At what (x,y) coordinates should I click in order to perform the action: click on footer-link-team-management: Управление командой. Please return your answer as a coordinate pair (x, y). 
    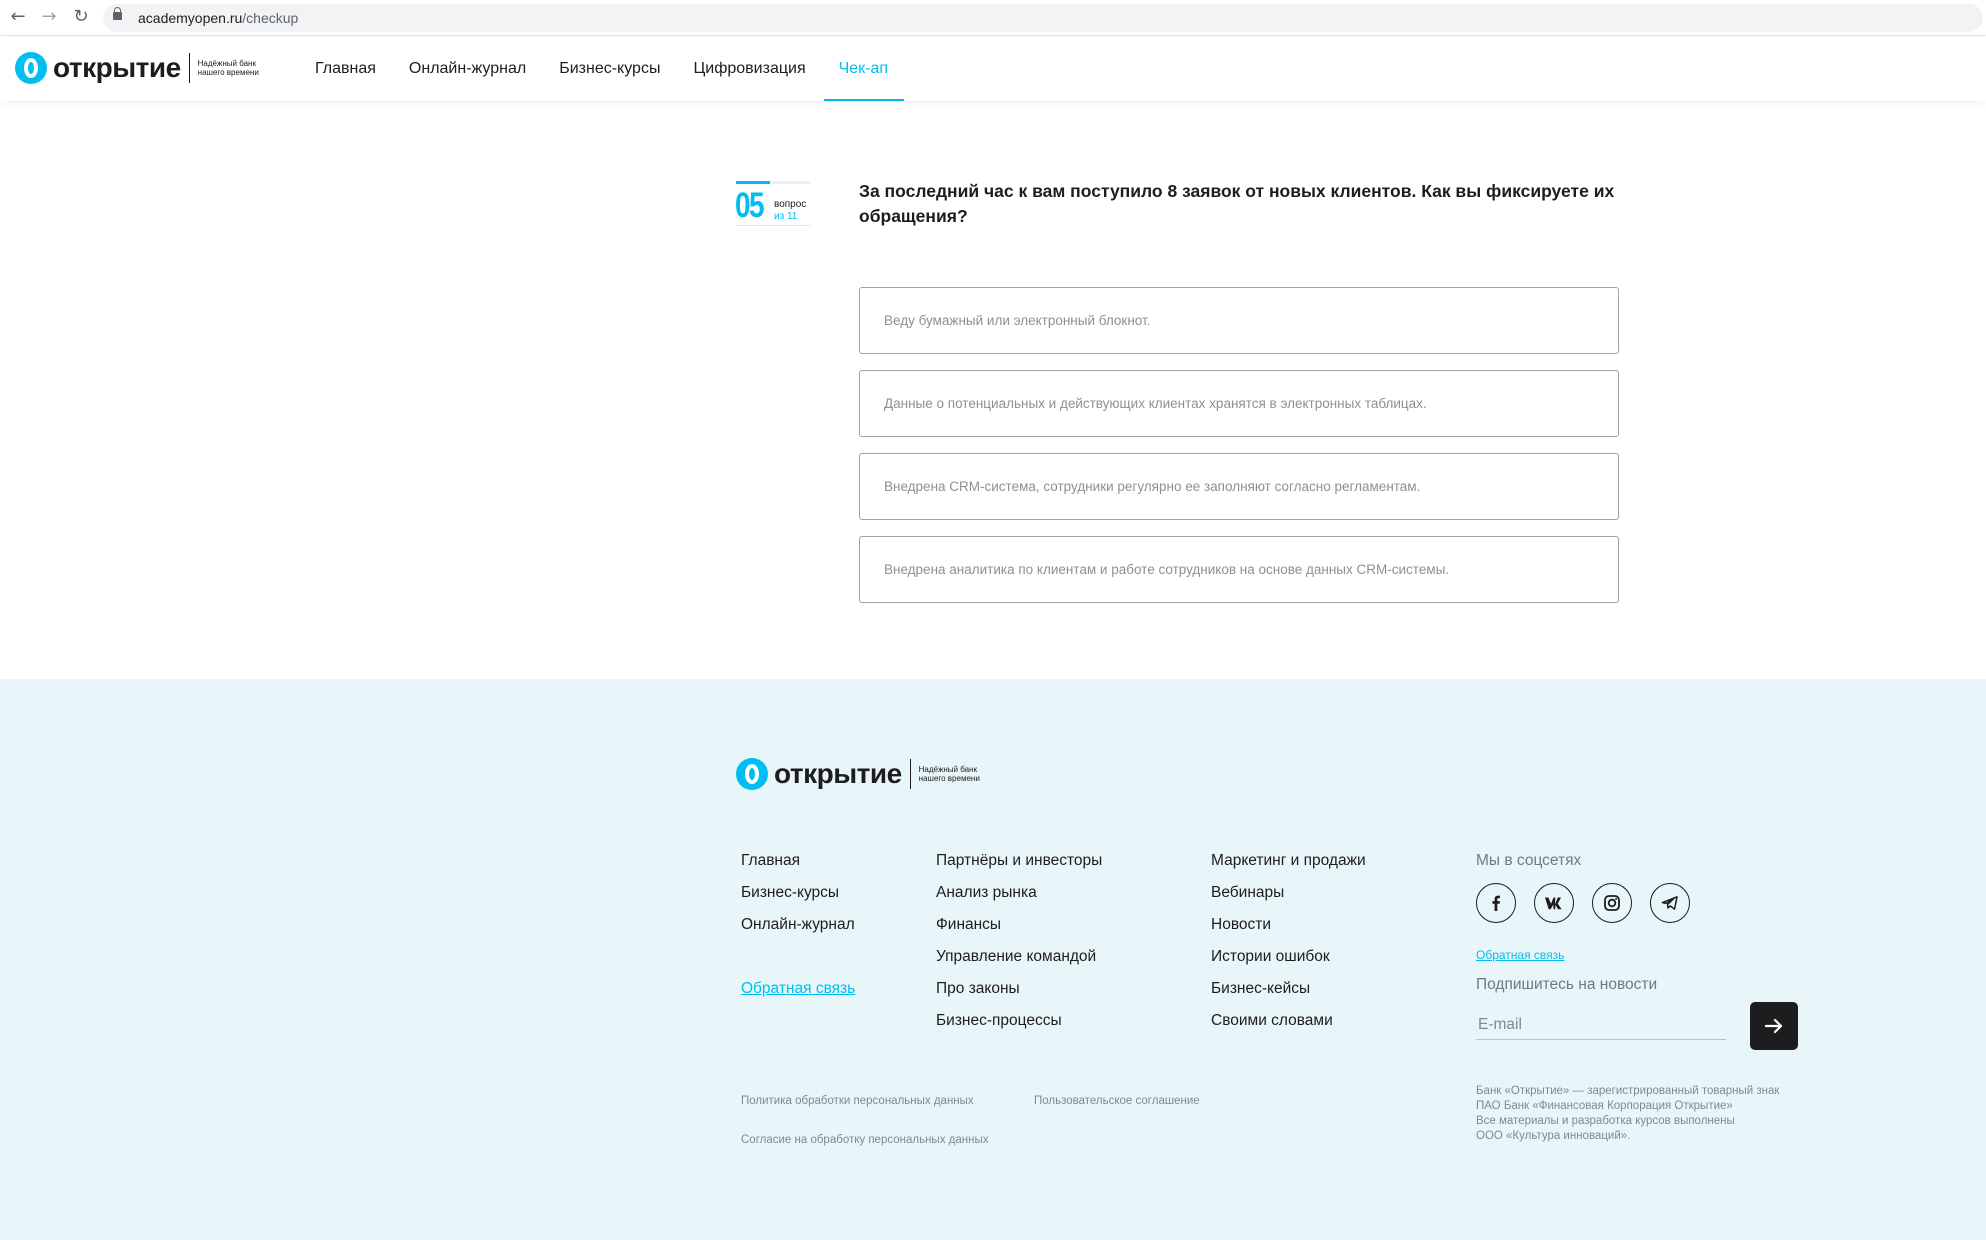
    Looking at the image, I should click on (1016, 957).